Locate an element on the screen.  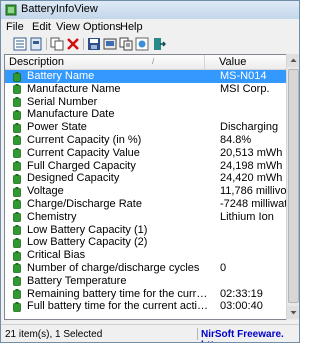
table-row: Number of charge/discharge cycles 0 is located at coordinates (145, 268).